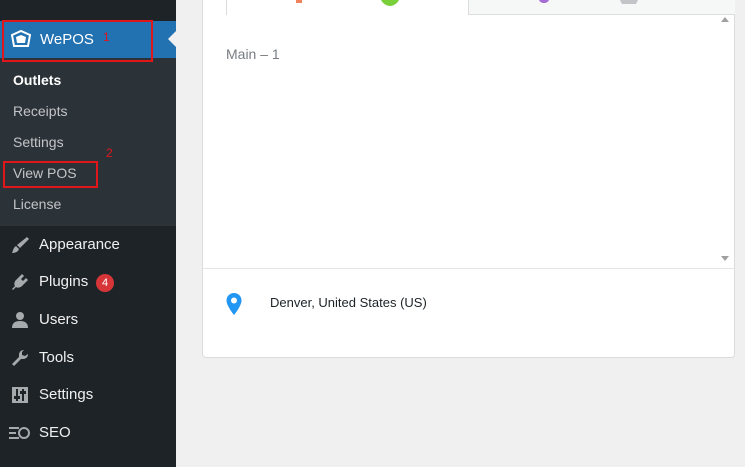 Image resolution: width=745 pixels, height=467 pixels. I want to click on menu-label-appearance: Appearance, so click(79, 244).